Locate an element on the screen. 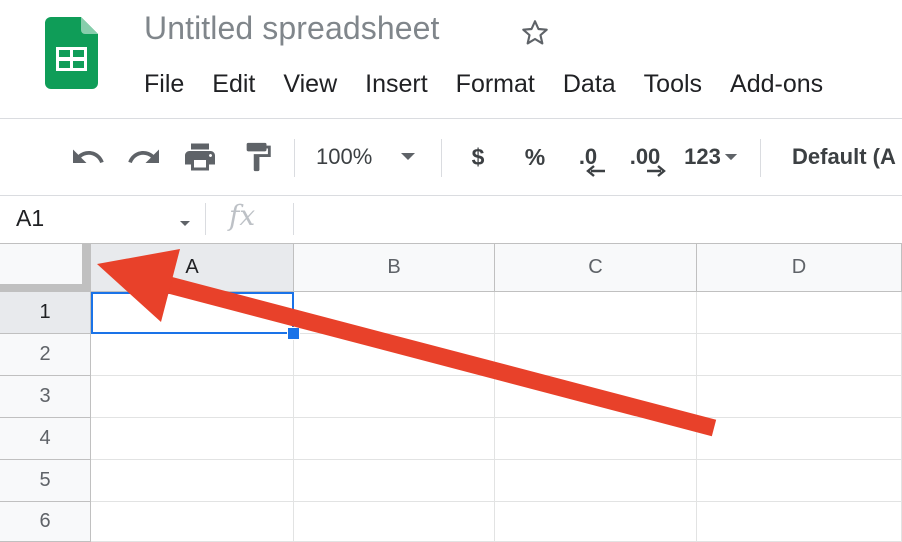 Image resolution: width=902 pixels, height=542 pixels. cell-b6 is located at coordinates (394, 522).